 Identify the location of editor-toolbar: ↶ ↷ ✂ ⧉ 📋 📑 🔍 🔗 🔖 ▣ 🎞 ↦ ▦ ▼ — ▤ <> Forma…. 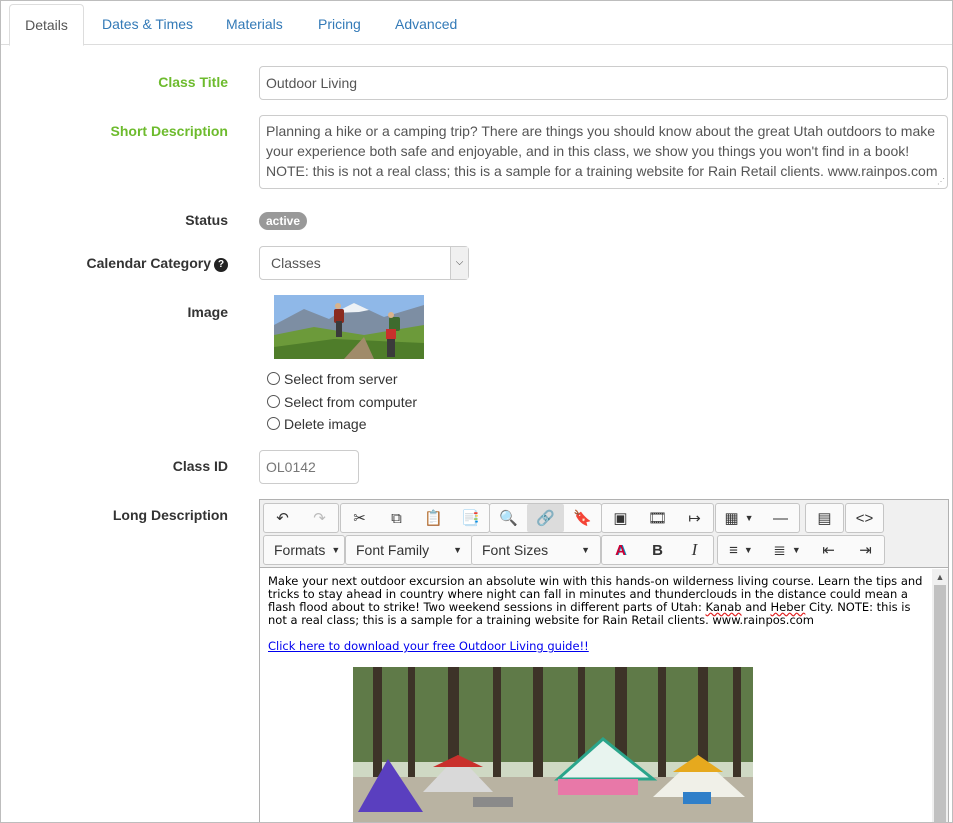
(604, 534).